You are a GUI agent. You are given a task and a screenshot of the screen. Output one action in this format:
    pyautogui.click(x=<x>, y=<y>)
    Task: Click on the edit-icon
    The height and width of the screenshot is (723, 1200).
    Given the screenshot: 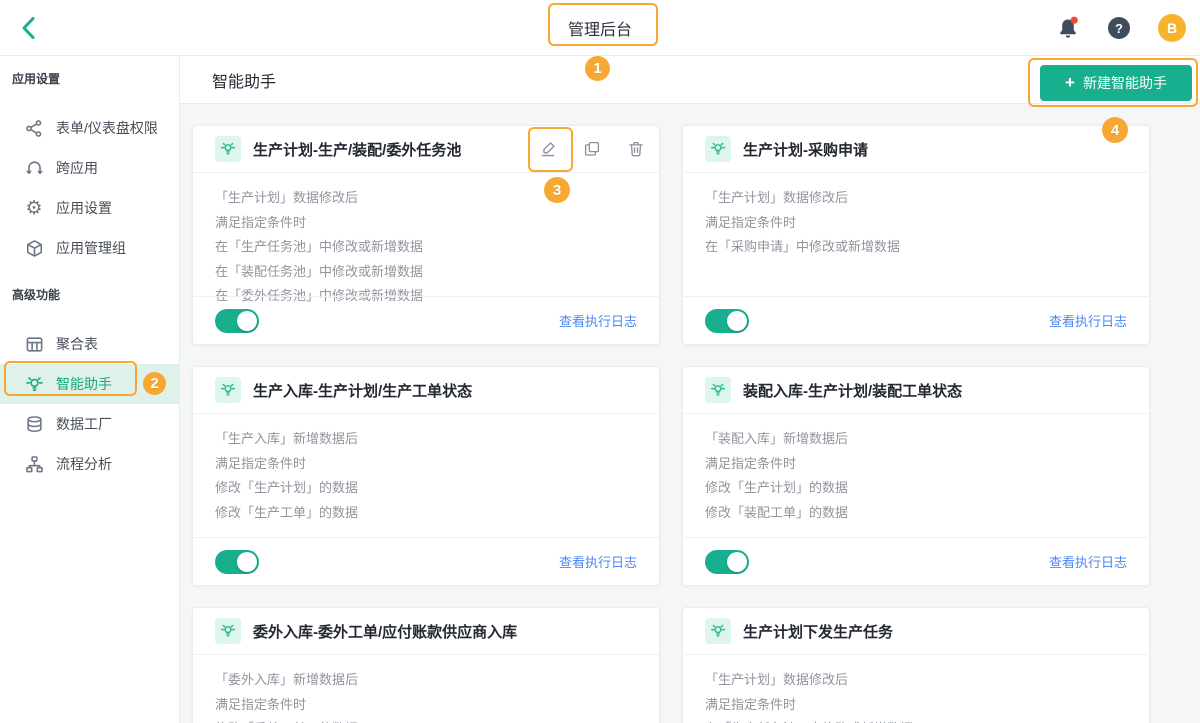 What is the action you would take?
    pyautogui.click(x=548, y=149)
    